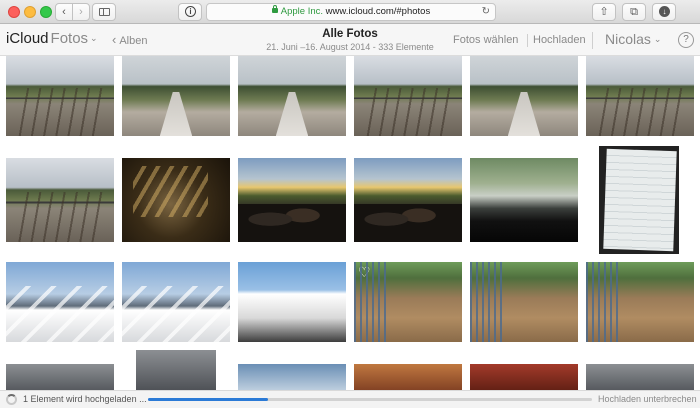 The image size is (700, 408). Describe the element at coordinates (408, 302) in the screenshot. I see `photo-thumbnail: ♡` at that location.